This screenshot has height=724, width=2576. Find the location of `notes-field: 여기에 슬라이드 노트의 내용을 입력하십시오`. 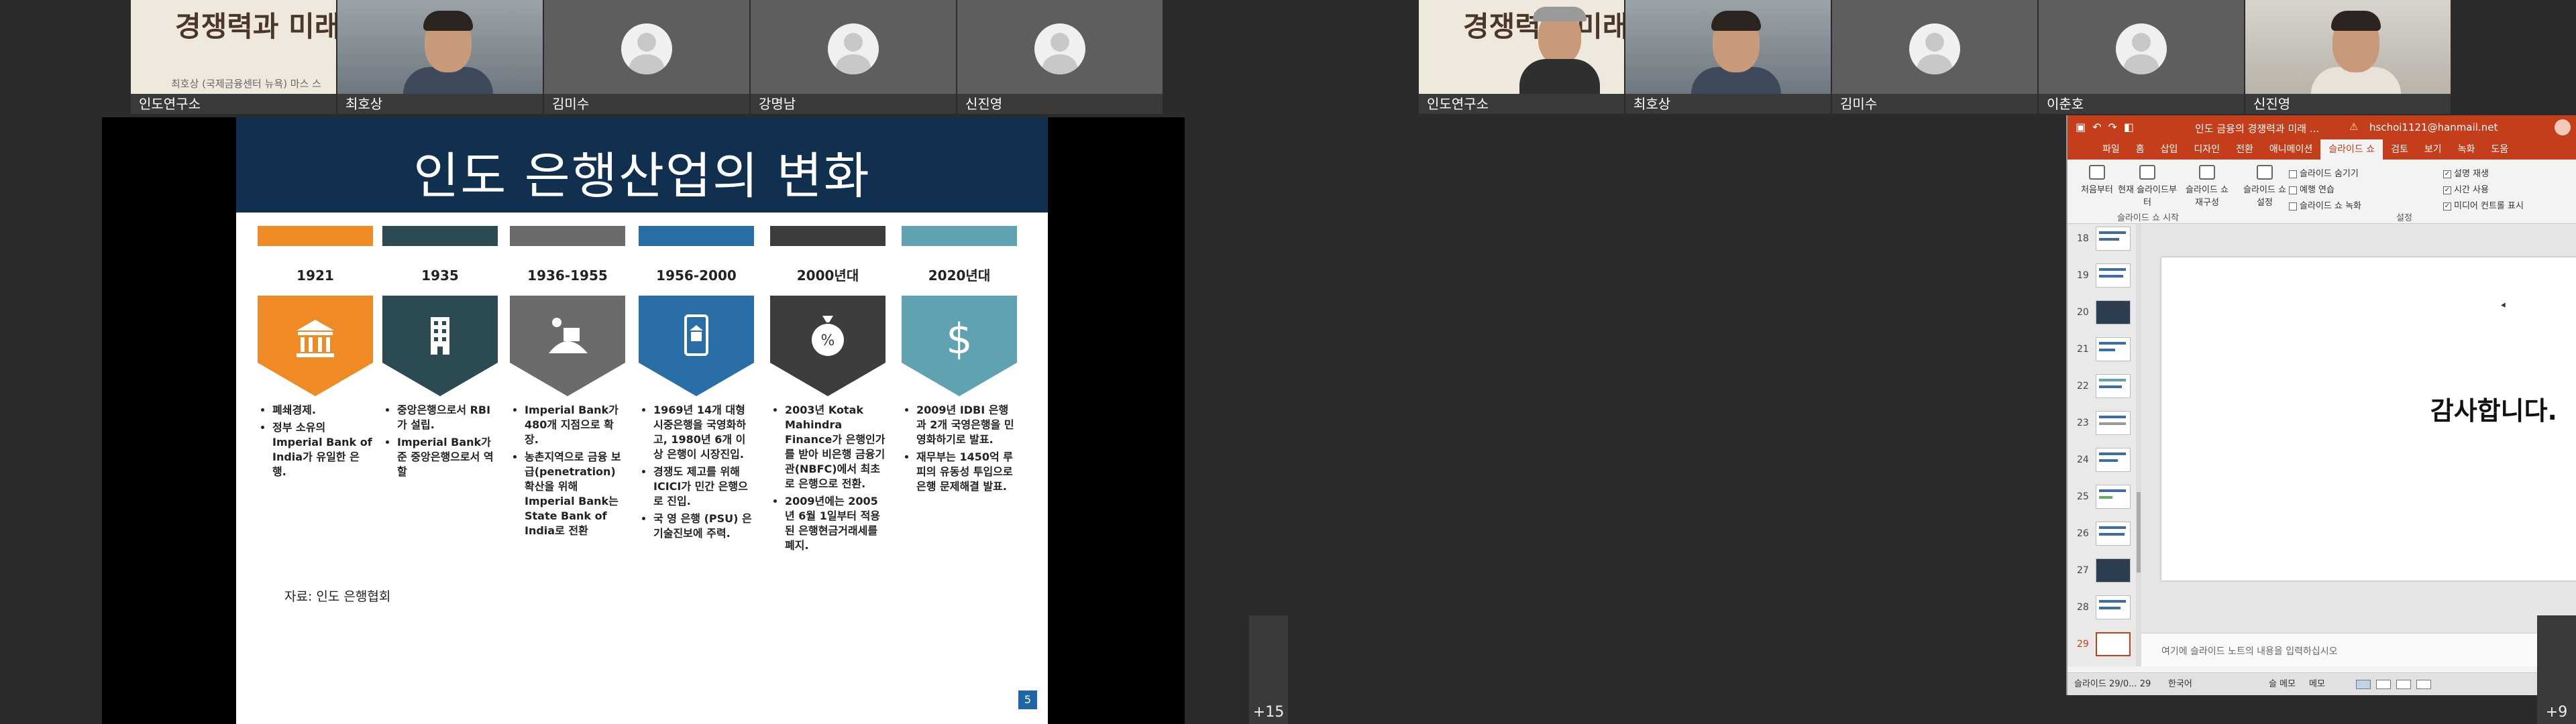

notes-field: 여기에 슬라이드 노트의 내용을 입력하십시오 is located at coordinates (2358, 649).